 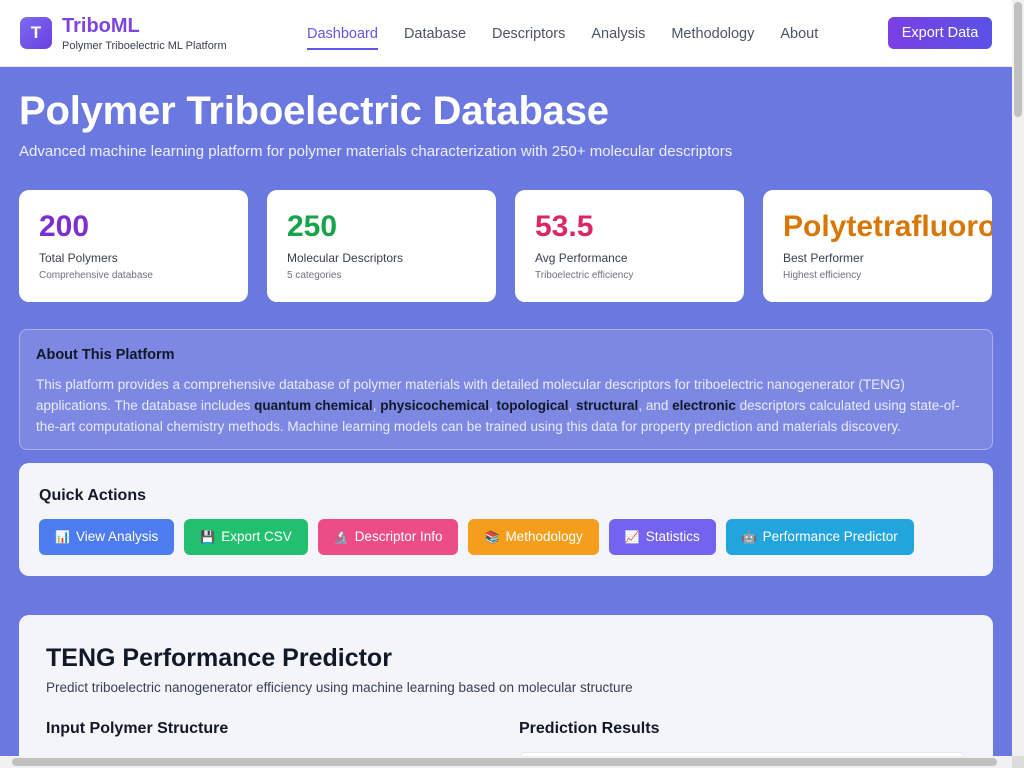 What do you see at coordinates (256, 536) in the screenshot?
I see `button-label: Export CSV` at bounding box center [256, 536].